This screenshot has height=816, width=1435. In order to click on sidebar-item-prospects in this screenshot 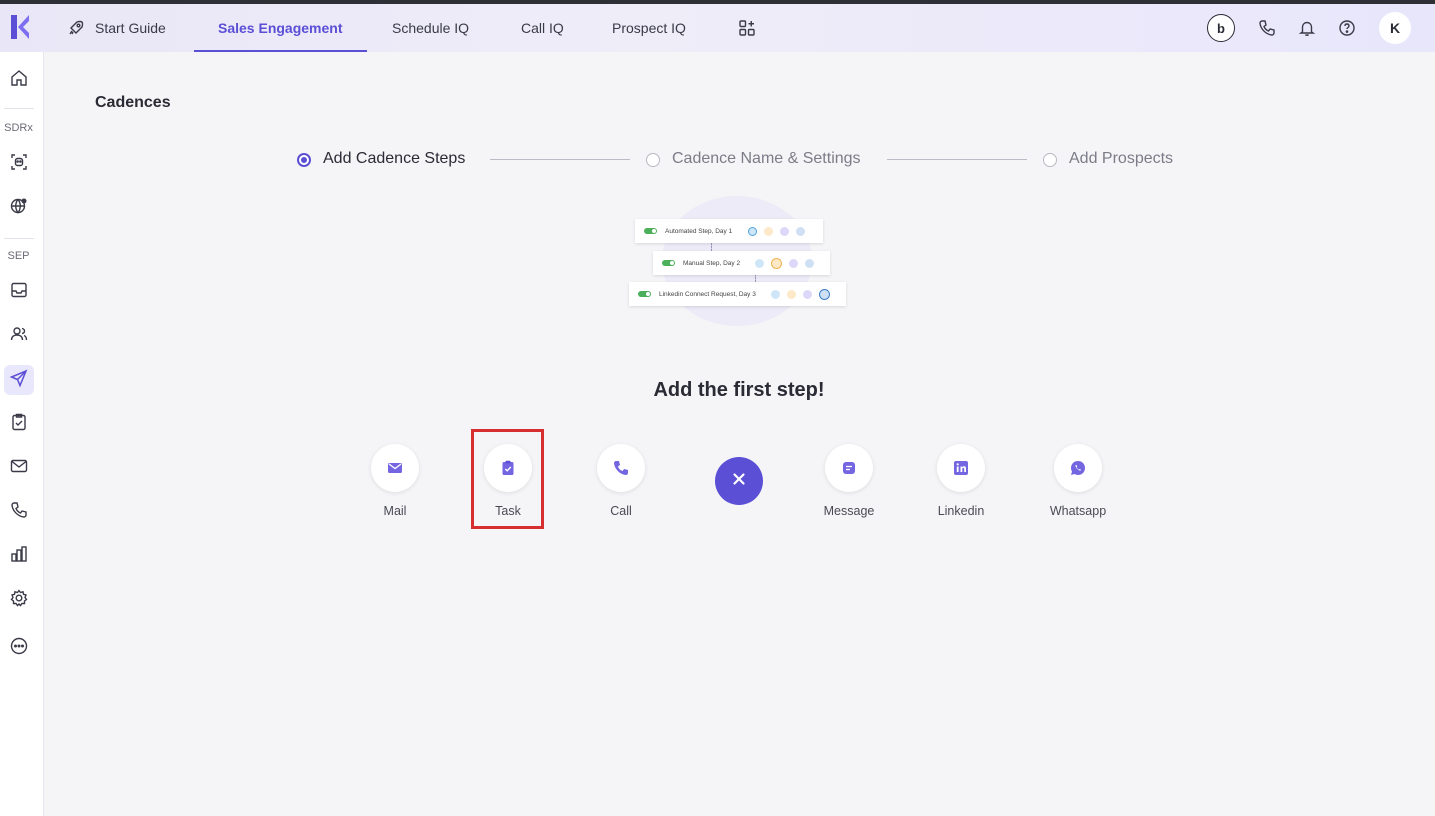, I will do `click(19, 336)`.